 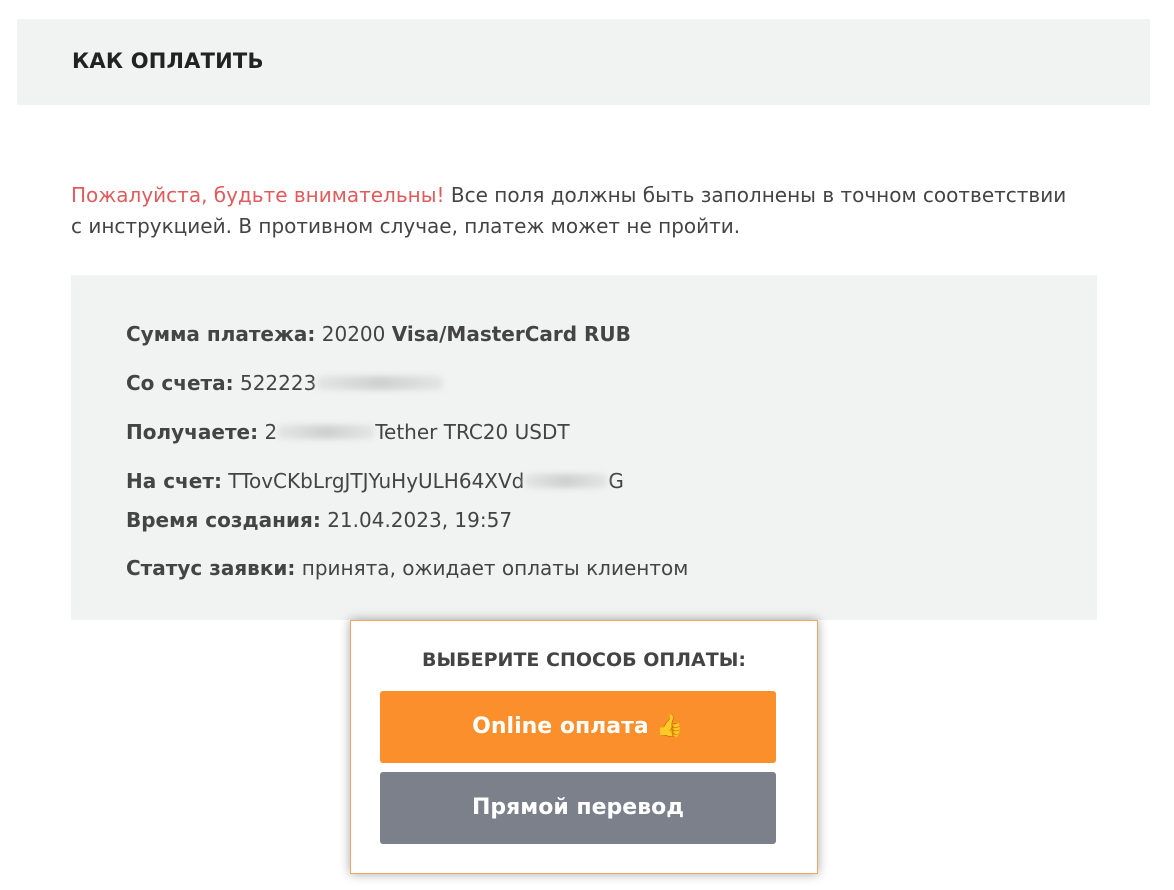 I want to click on status-label: Статус заявки:, so click(x=211, y=568).